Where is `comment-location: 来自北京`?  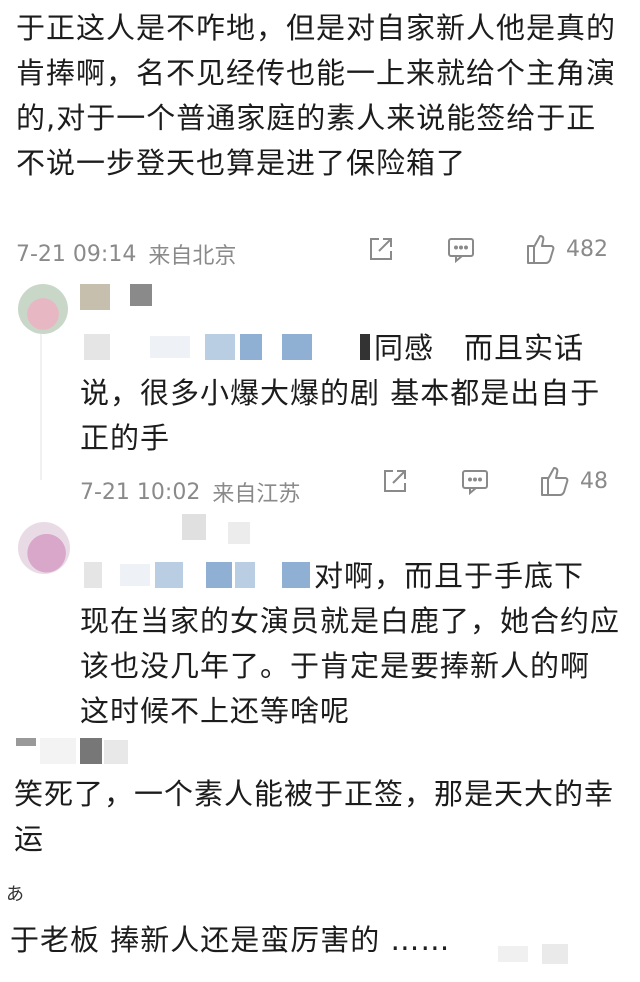
comment-location: 来自北京 is located at coordinates (192, 256).